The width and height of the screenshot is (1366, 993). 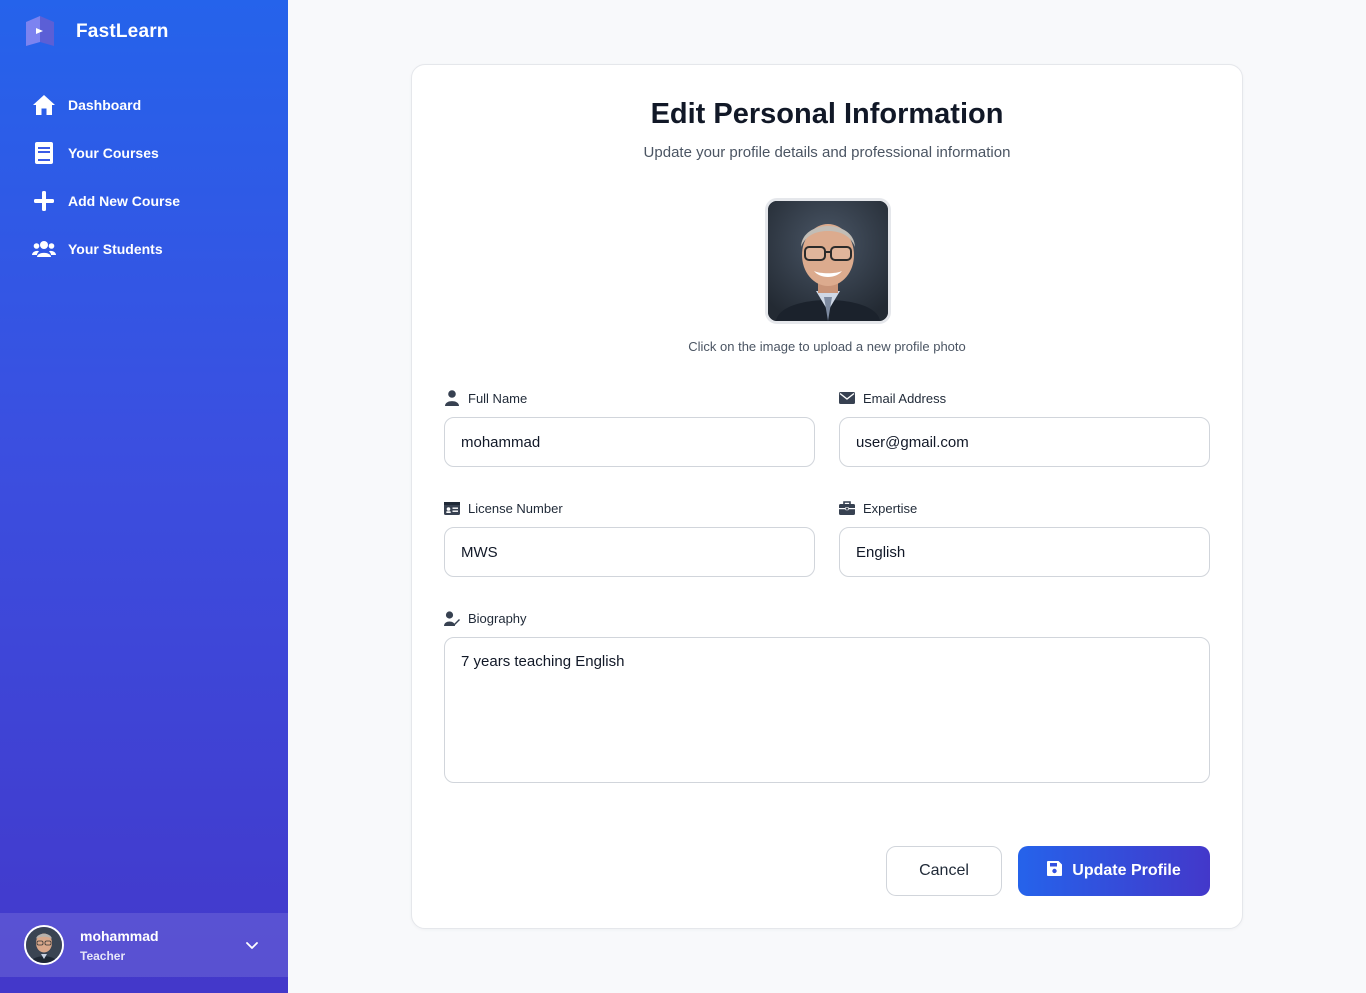 What do you see at coordinates (890, 508) in the screenshot?
I see `expertise-label-text: Expertise` at bounding box center [890, 508].